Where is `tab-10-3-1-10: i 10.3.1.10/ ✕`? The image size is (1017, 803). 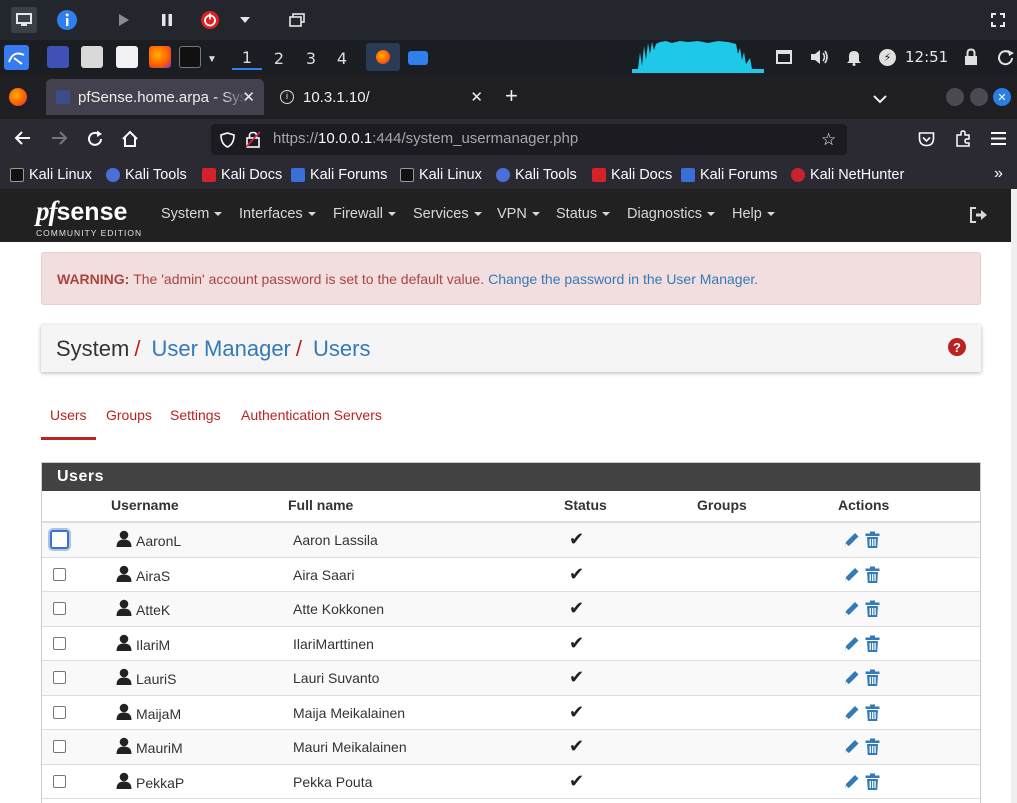
tab-10-3-1-10: i 10.3.1.10/ ✕ is located at coordinates (381, 97).